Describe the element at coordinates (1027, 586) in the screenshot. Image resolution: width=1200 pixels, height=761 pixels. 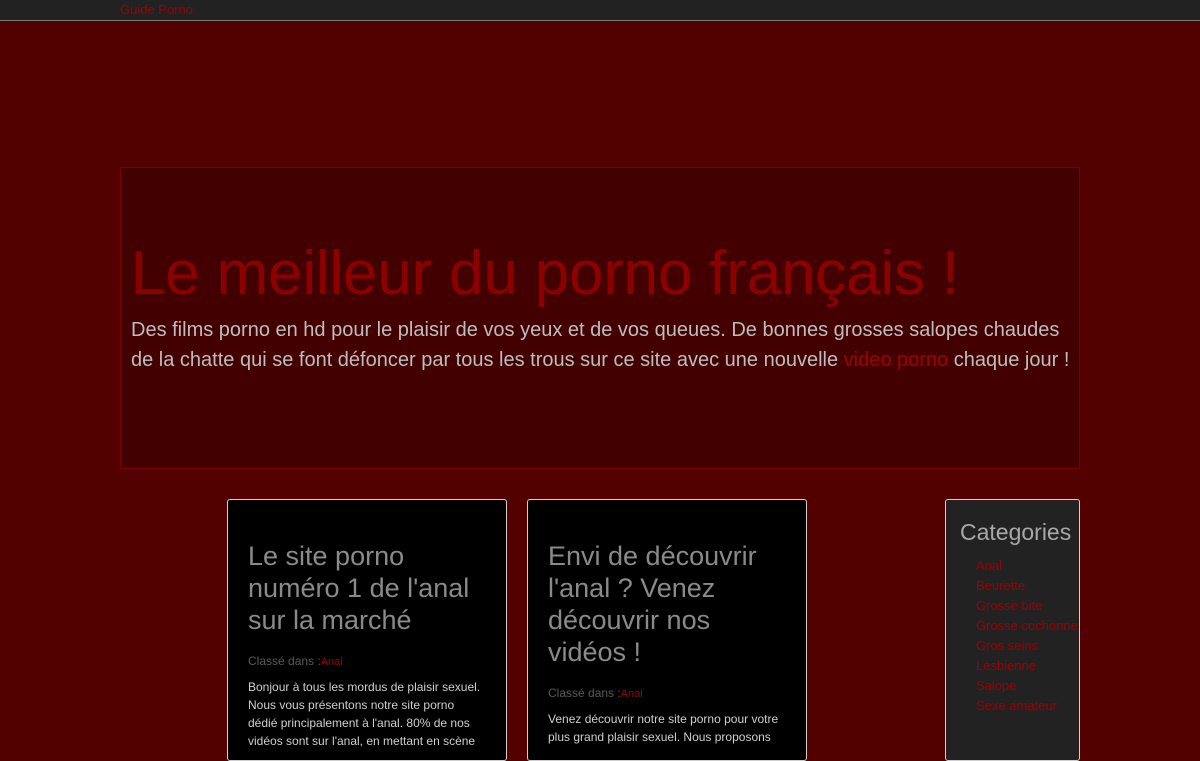
I see `category-item: Beurette` at that location.